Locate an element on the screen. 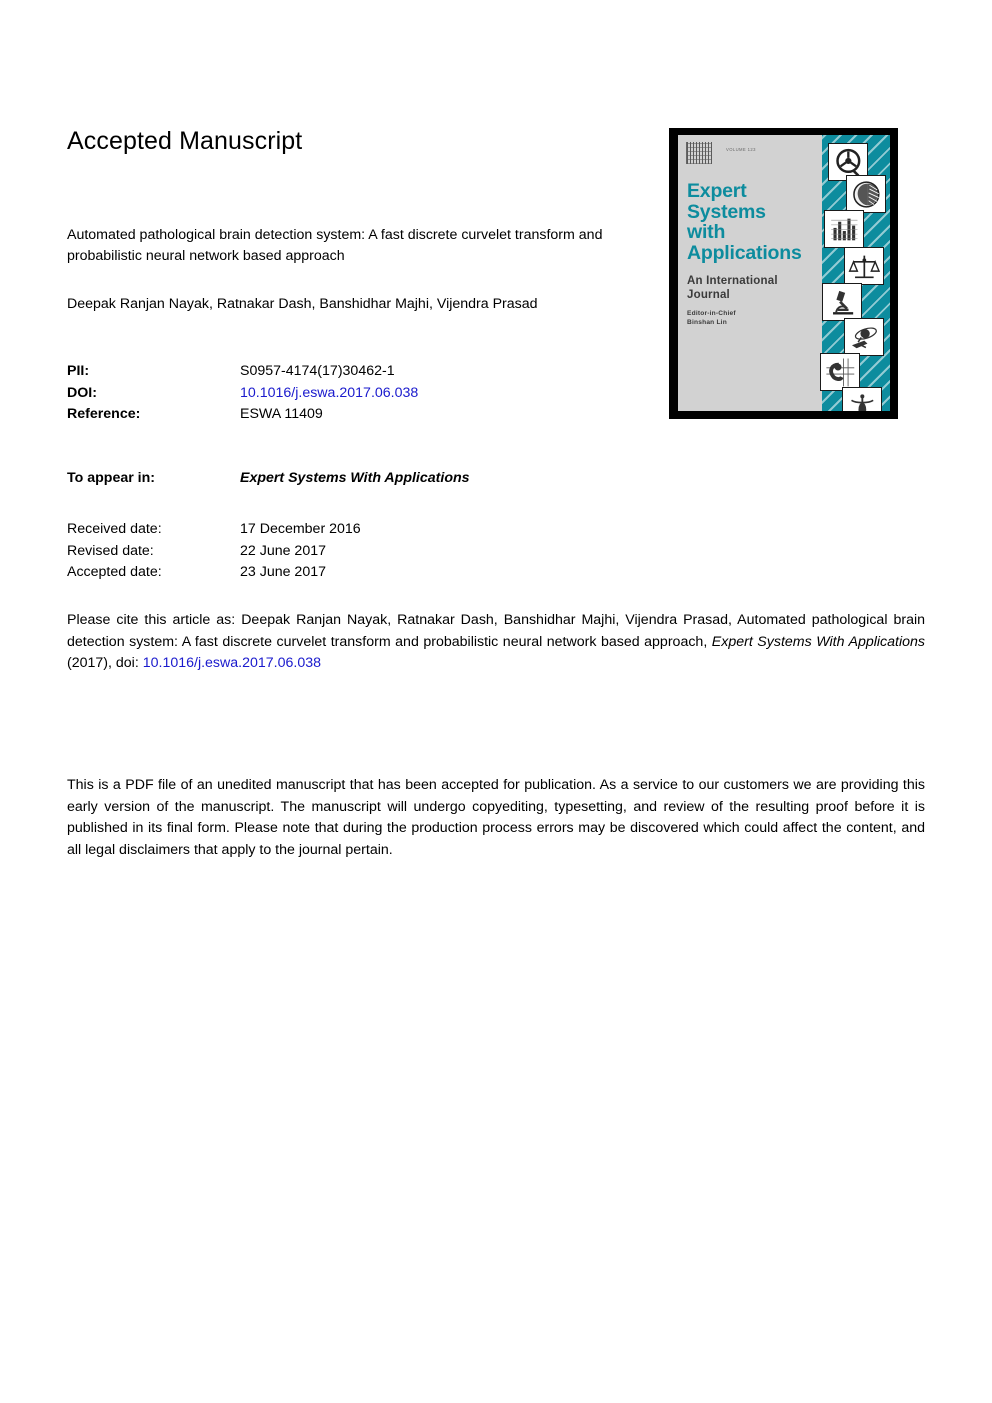  caduceus-medical-icon is located at coordinates (862, 399).